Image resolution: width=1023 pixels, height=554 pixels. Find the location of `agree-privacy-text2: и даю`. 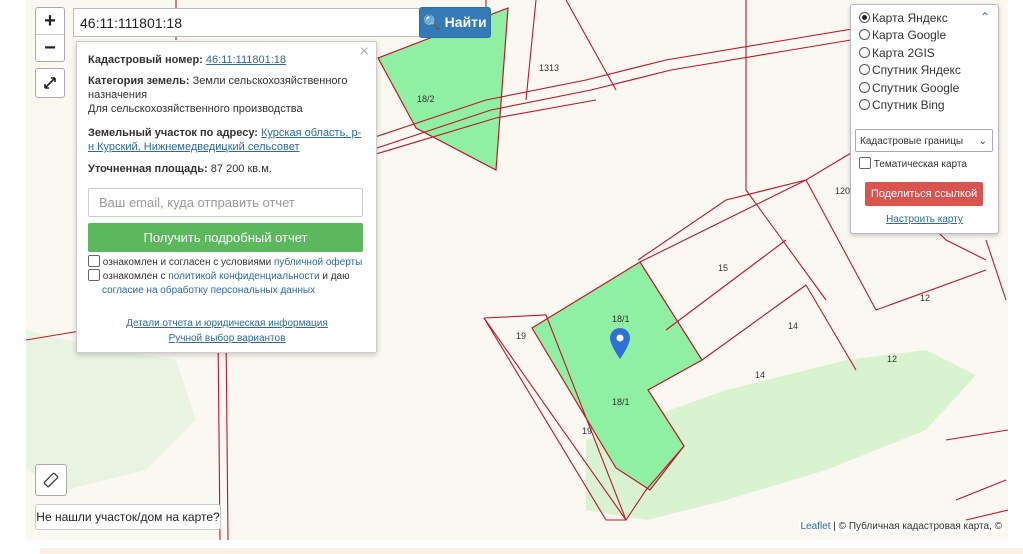

agree-privacy-text2: и даю is located at coordinates (336, 276).